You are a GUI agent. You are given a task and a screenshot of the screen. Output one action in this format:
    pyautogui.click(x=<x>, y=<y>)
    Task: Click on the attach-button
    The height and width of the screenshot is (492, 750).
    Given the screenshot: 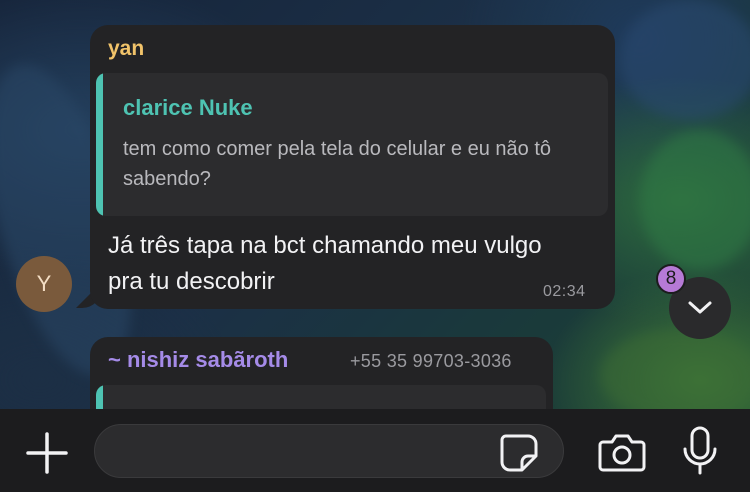 What is the action you would take?
    pyautogui.click(x=47, y=453)
    